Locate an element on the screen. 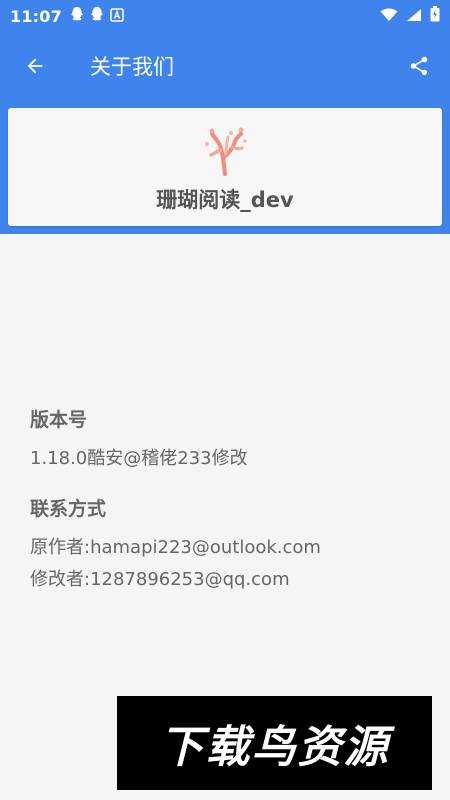 The height and width of the screenshot is (800, 450). font-icon is located at coordinates (117, 16).